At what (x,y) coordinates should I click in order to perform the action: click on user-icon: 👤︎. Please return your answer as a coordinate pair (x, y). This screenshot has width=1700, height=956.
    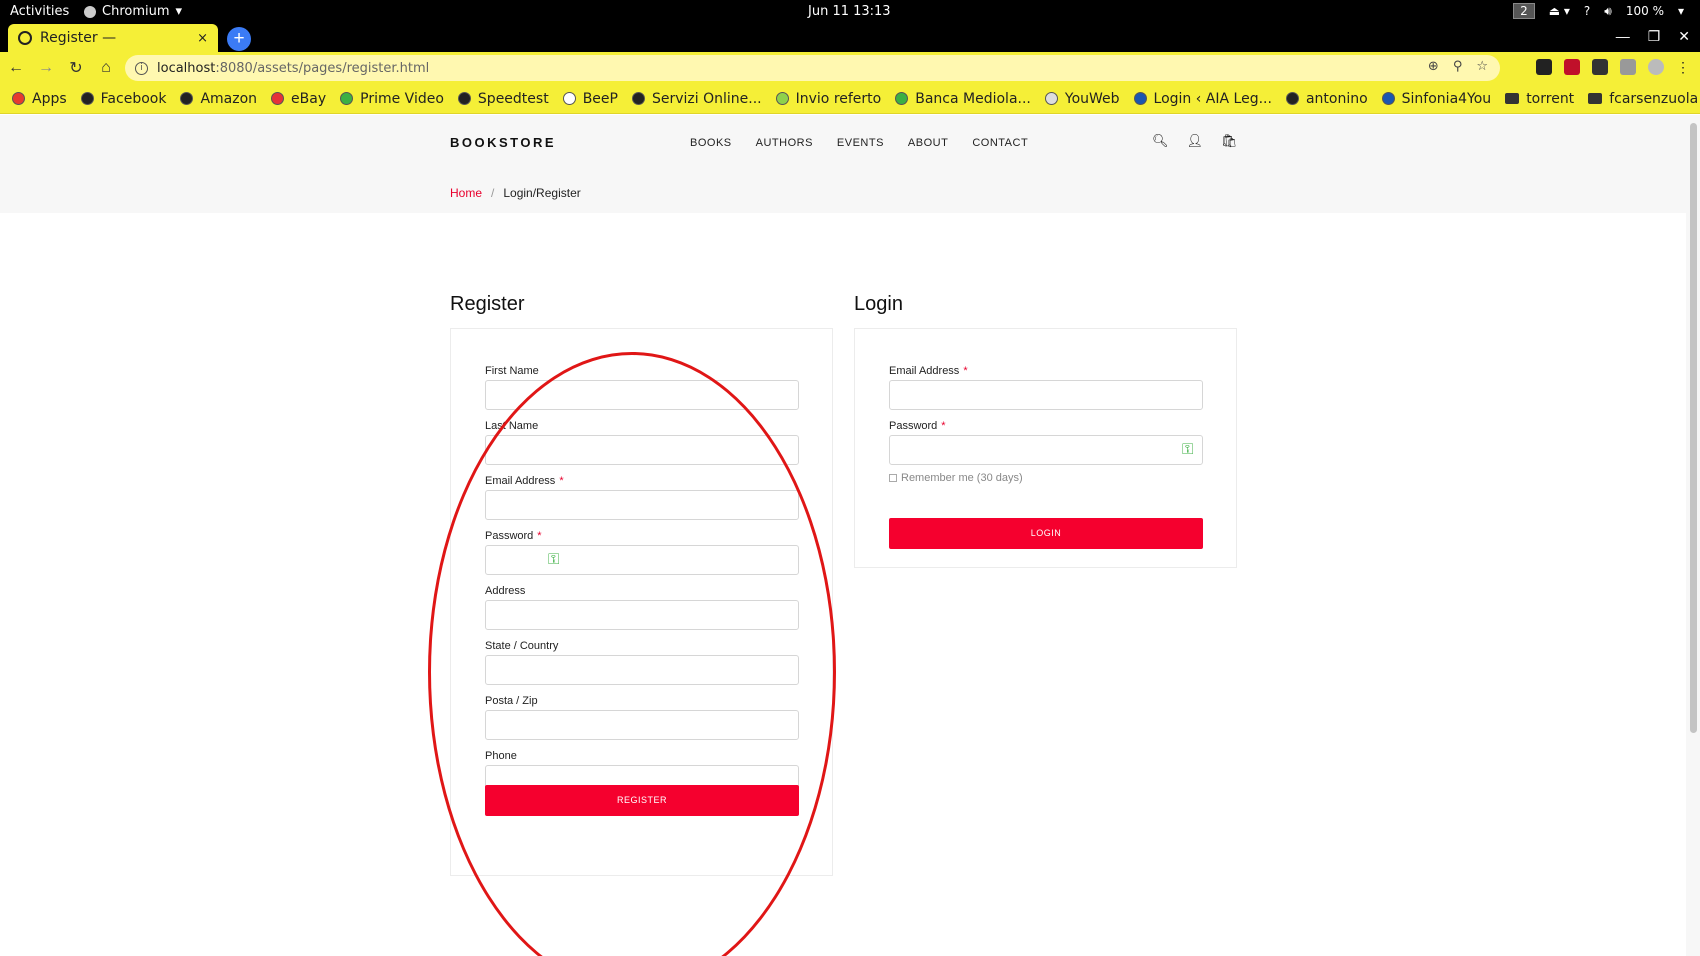
    Looking at the image, I should click on (1195, 141).